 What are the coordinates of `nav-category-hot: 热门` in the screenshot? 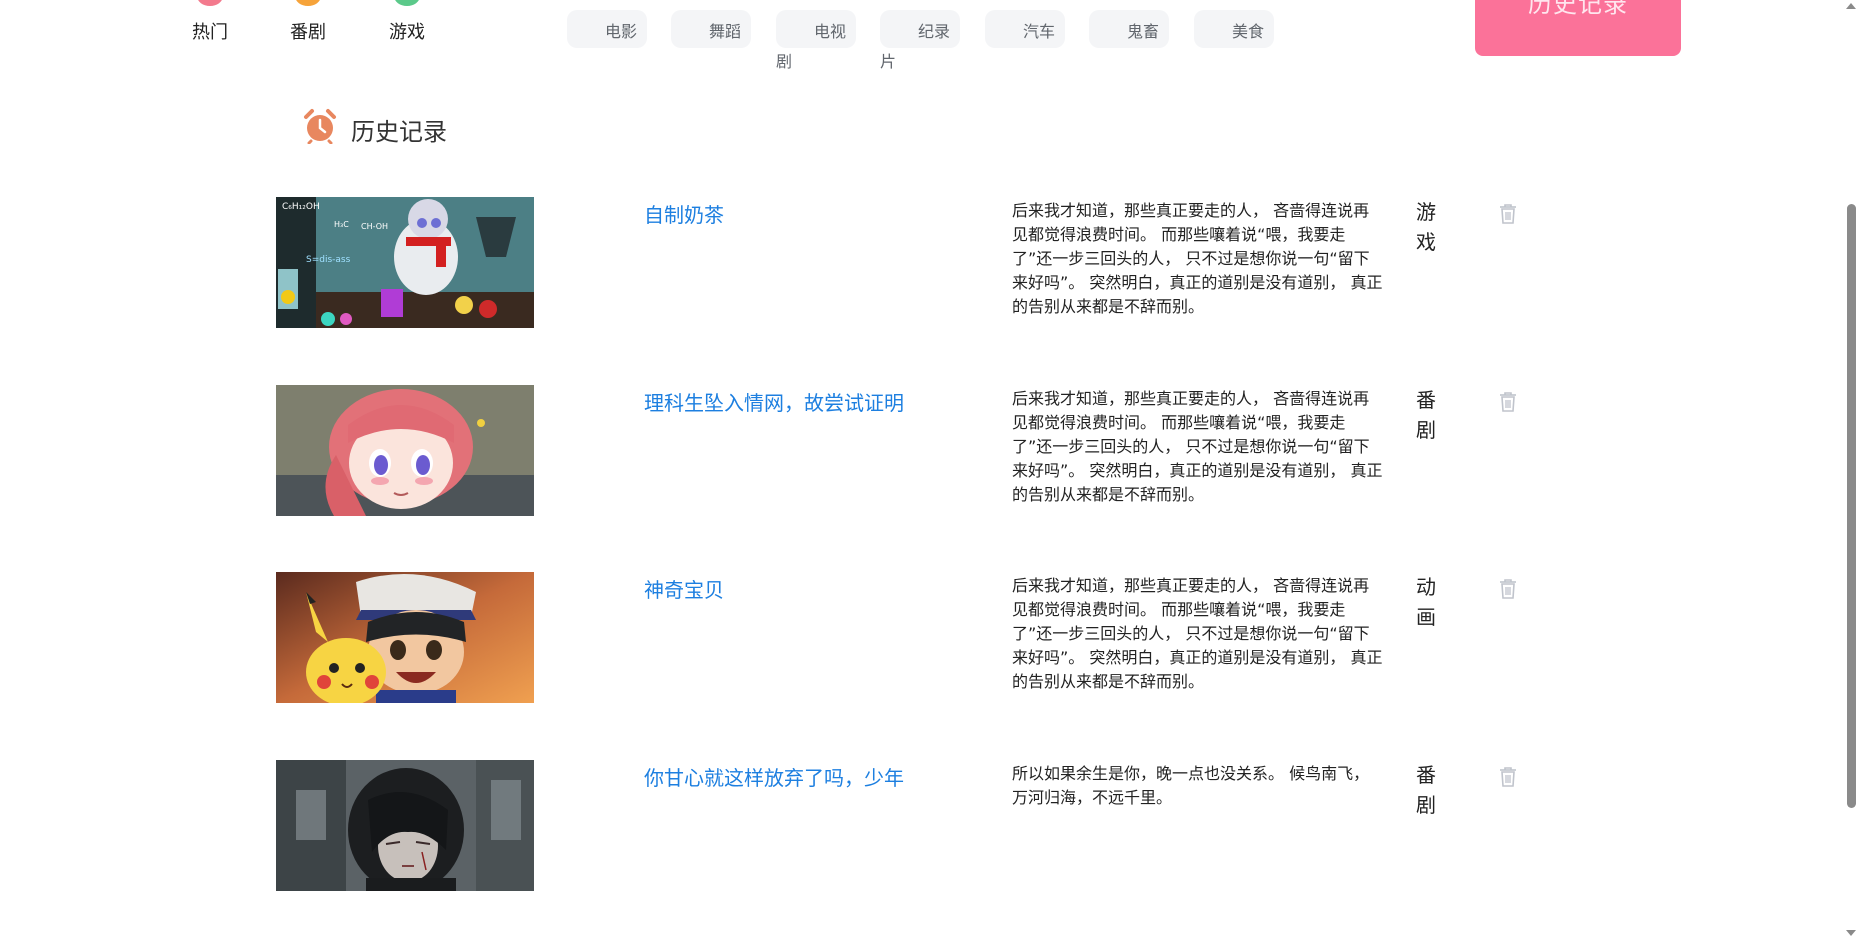 It's located at (210, 25).